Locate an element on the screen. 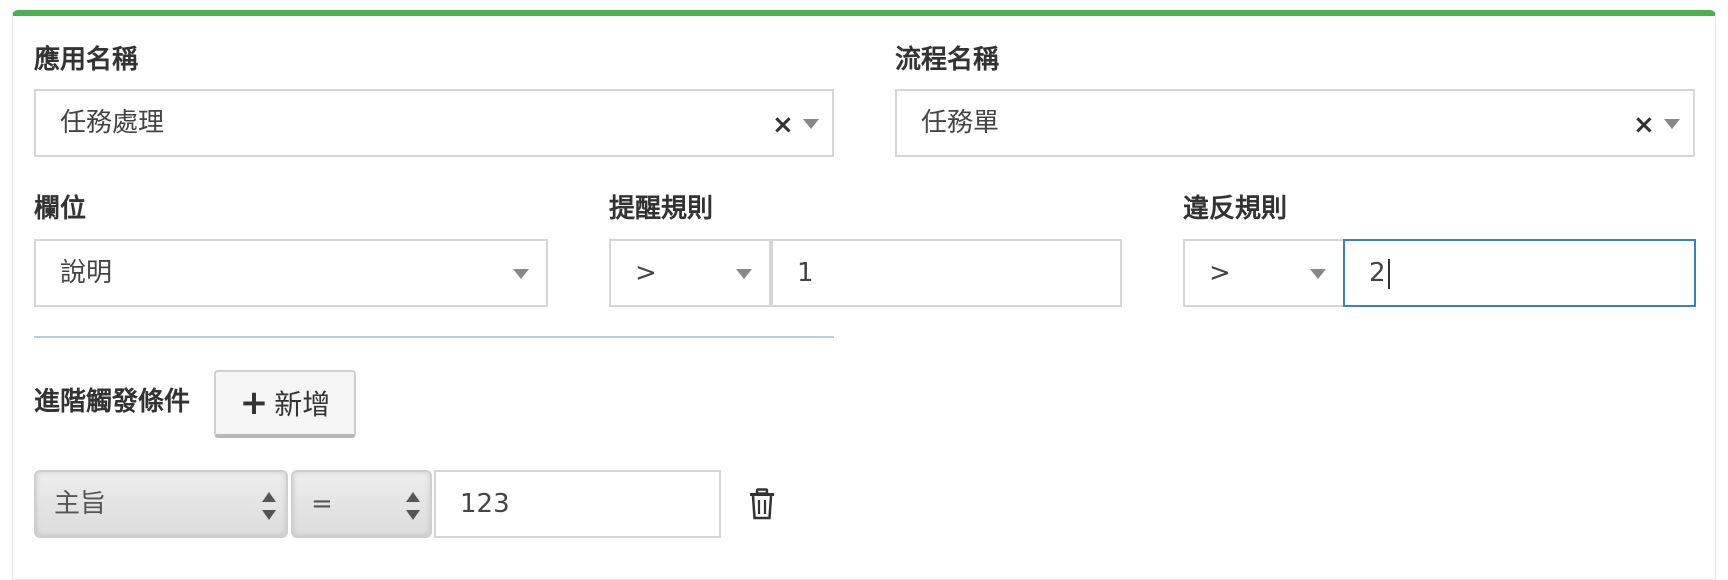 This screenshot has width=1728, height=580. plus-icon: + is located at coordinates (254, 403).